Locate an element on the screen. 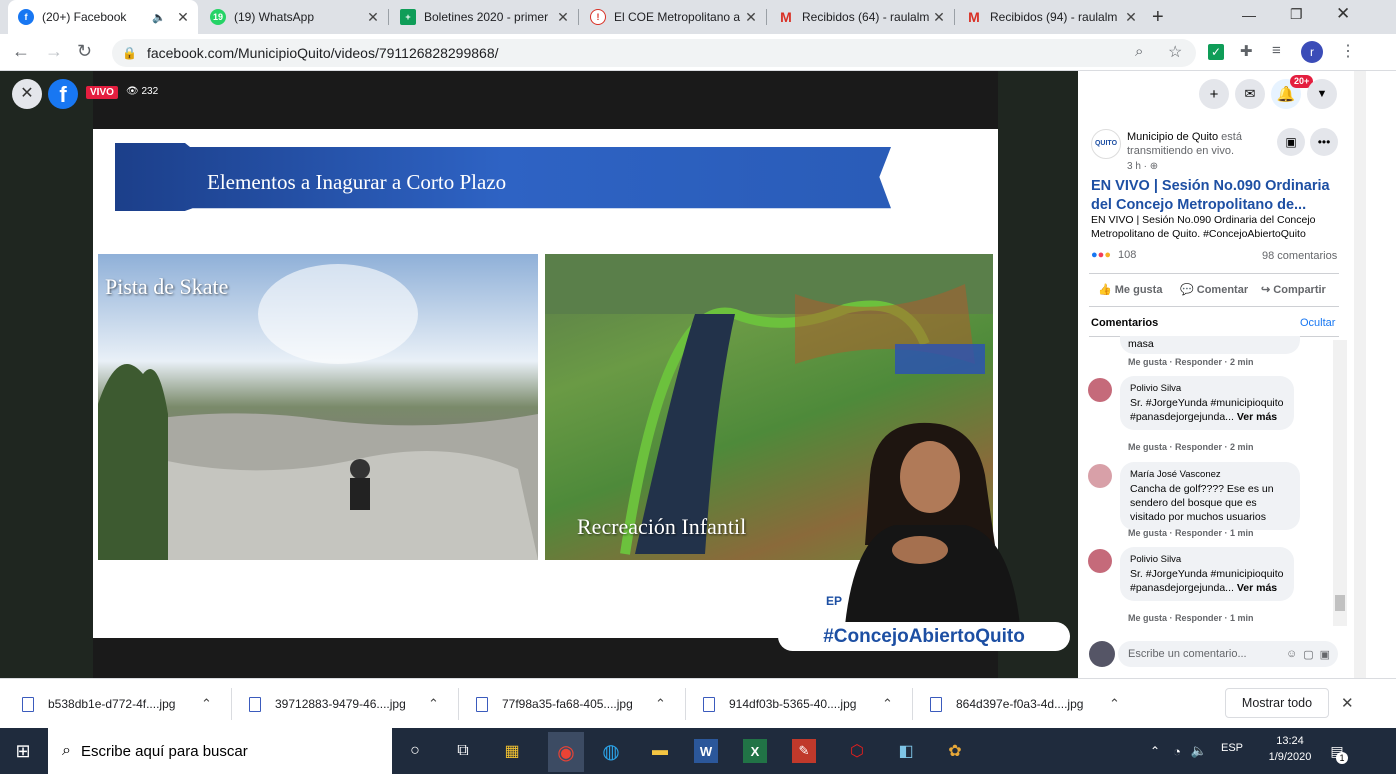 The width and height of the screenshot is (1396, 774). emoji-icon: ☺ is located at coordinates (1291, 654).